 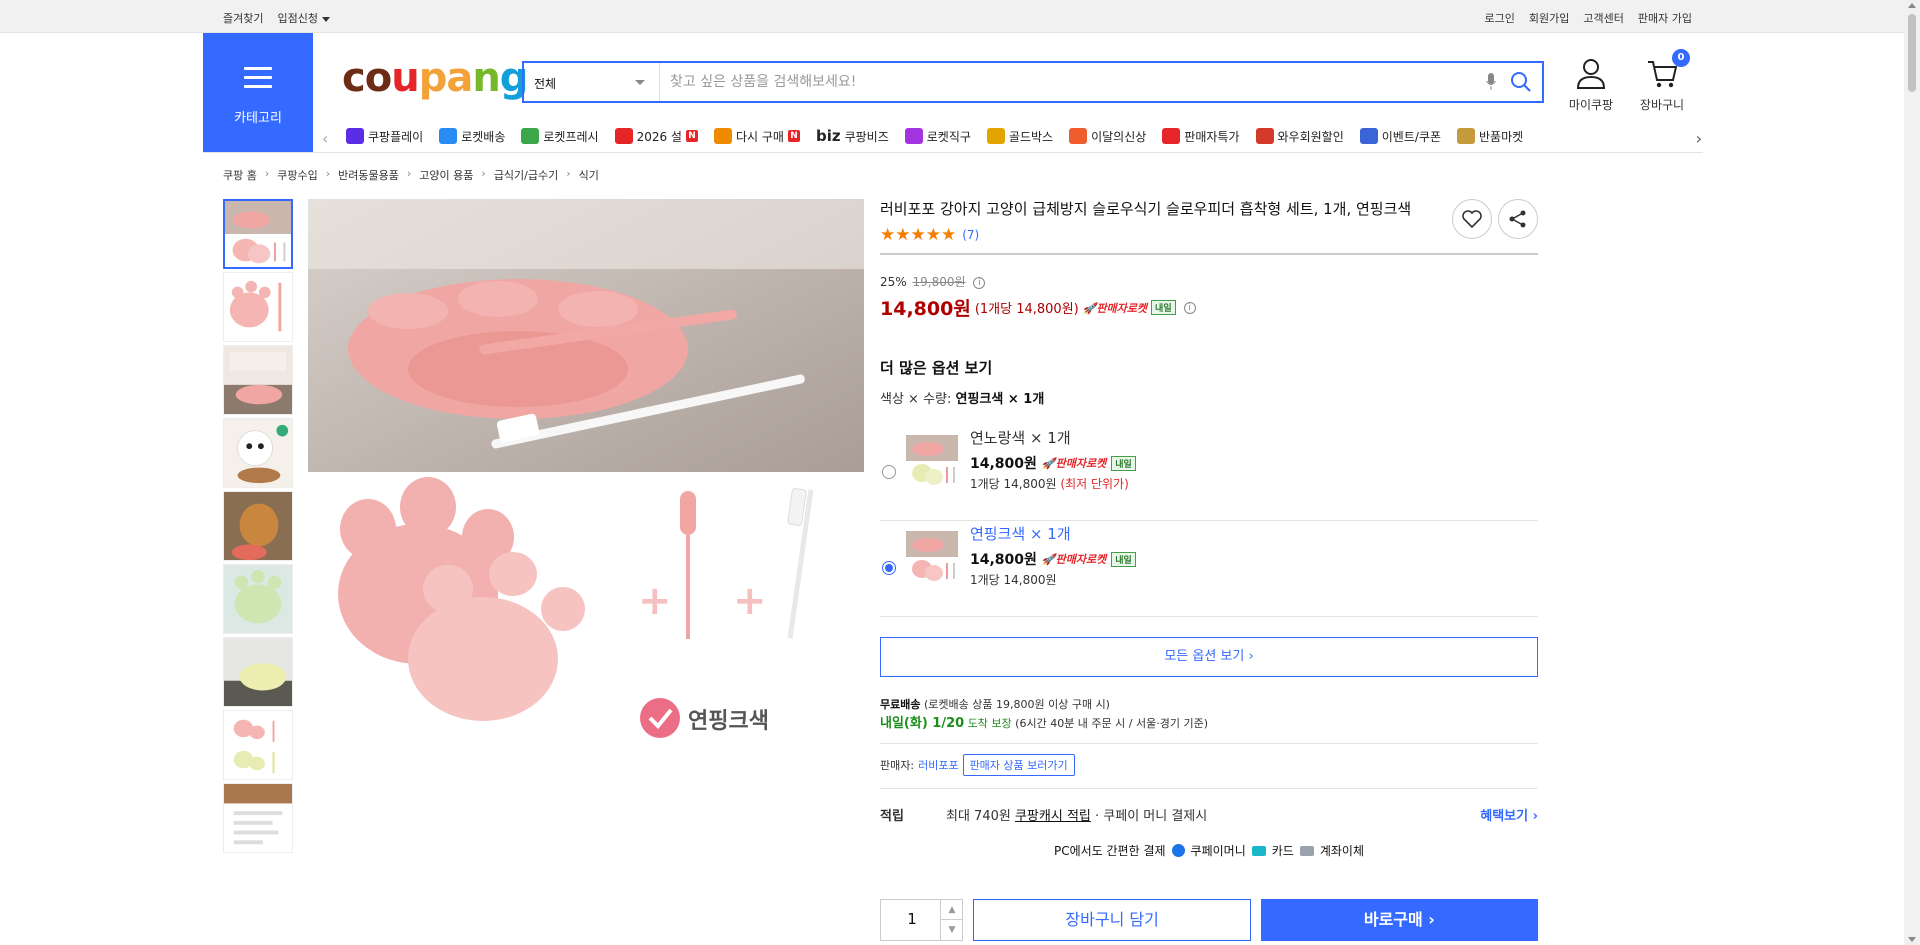 I want to click on category-label: 카테고리, so click(x=258, y=118).